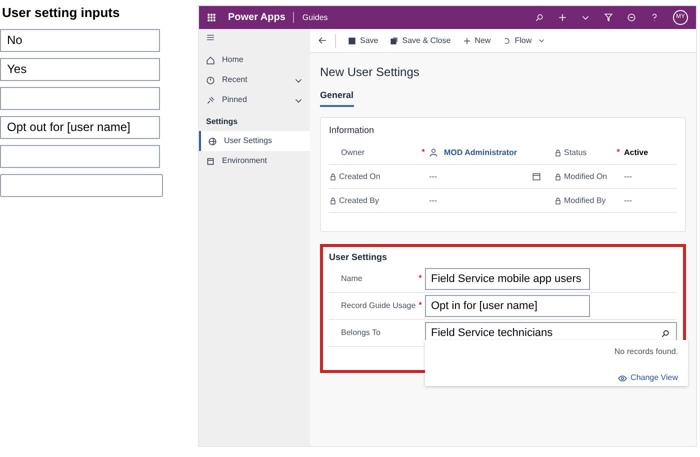  What do you see at coordinates (212, 141) in the screenshot?
I see `globe-icon` at bounding box center [212, 141].